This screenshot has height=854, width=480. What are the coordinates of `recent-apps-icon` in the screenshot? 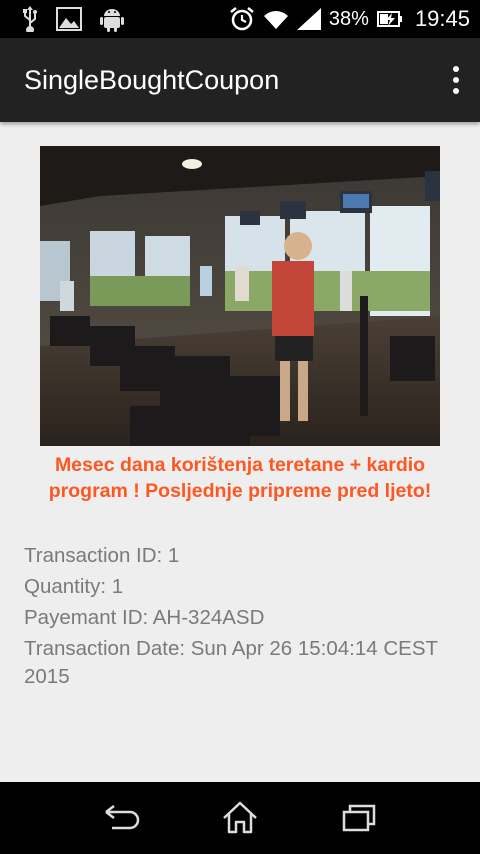 It's located at (360, 818).